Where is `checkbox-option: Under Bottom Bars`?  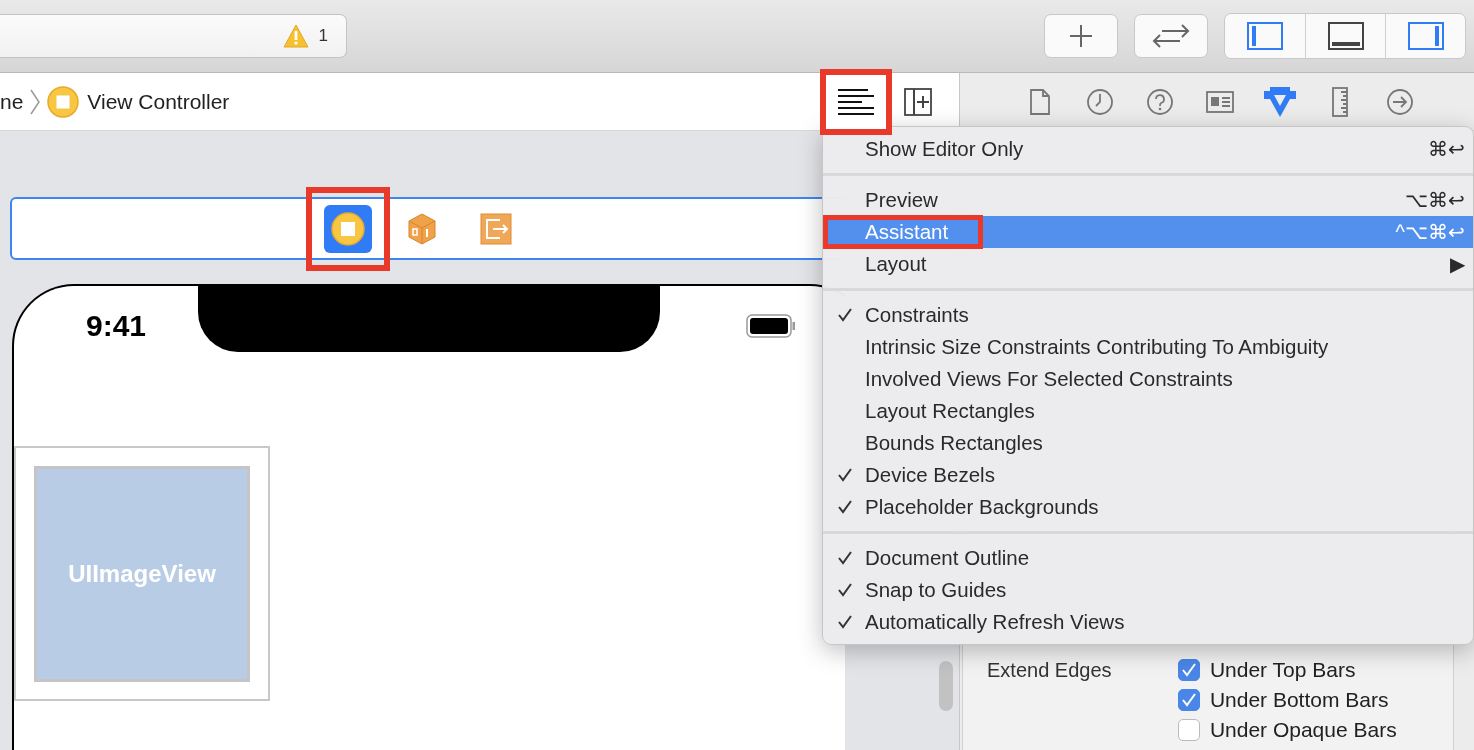 checkbox-option: Under Bottom Bars is located at coordinates (1315, 700).